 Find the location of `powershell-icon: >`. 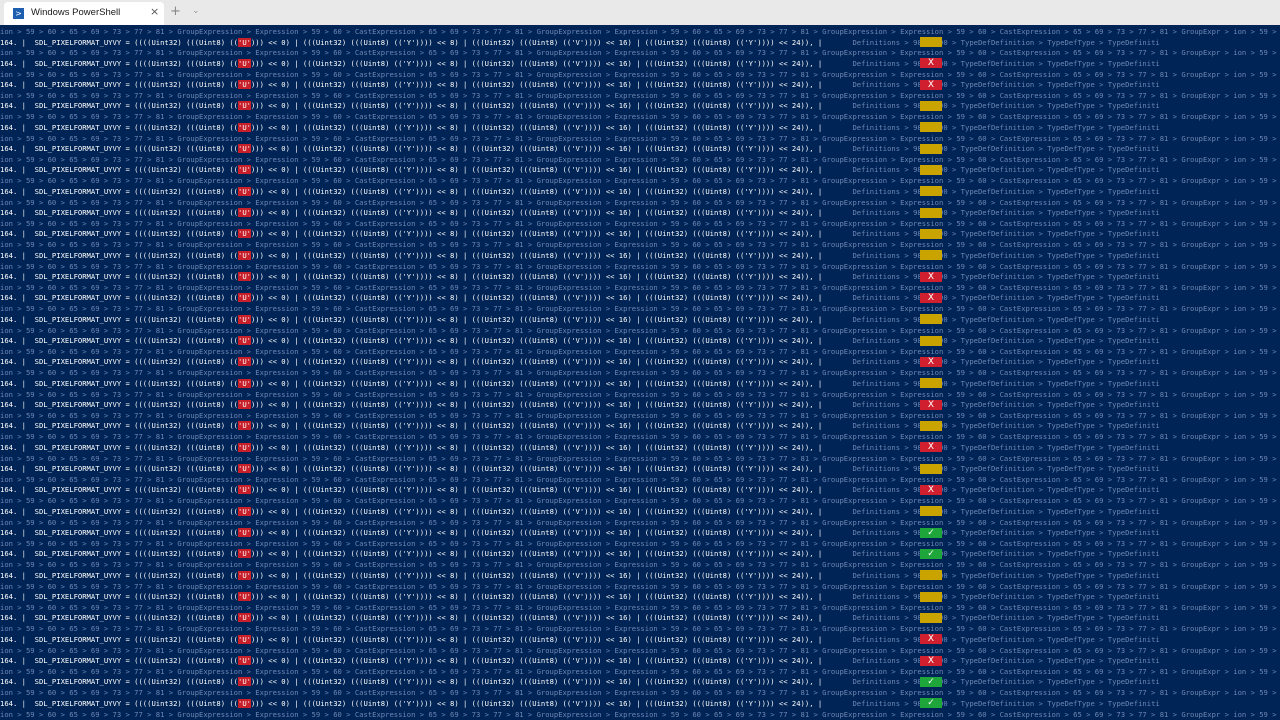

powershell-icon: > is located at coordinates (18, 13).